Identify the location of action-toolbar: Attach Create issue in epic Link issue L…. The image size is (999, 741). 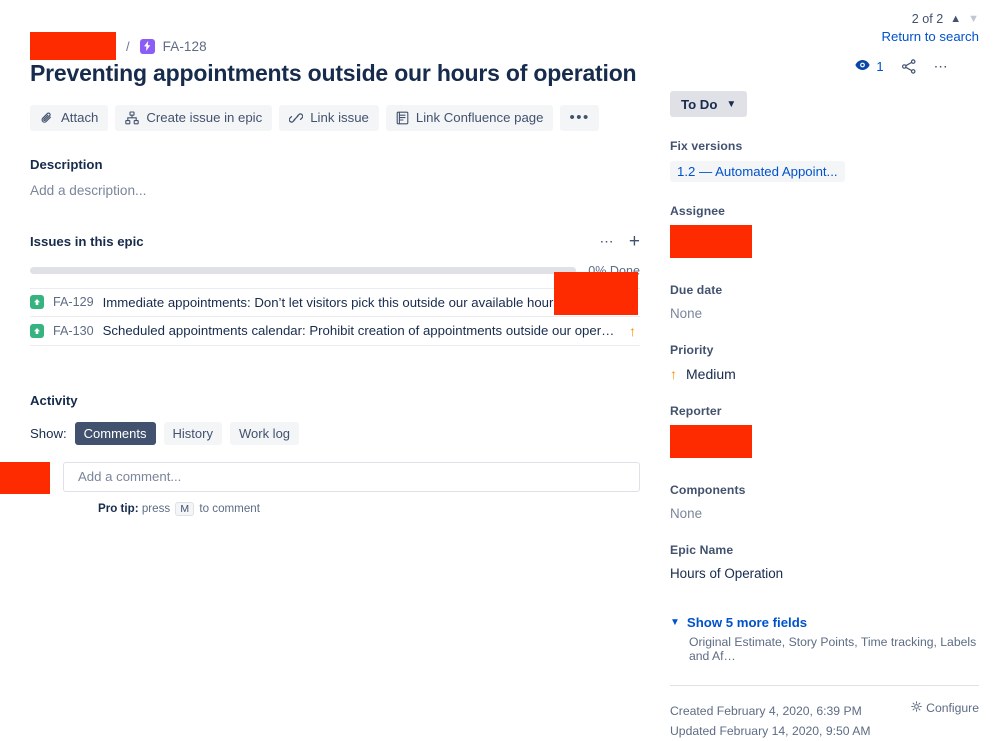
(335, 117).